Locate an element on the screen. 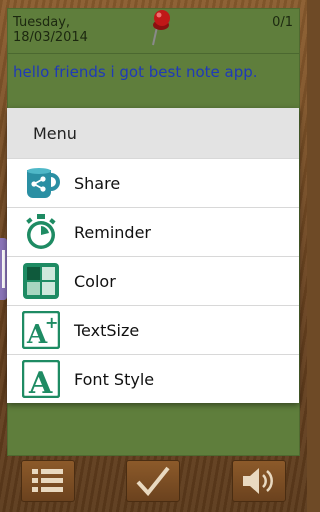 The width and height of the screenshot is (320, 512). menu-item-share: Share is located at coordinates (153, 182).